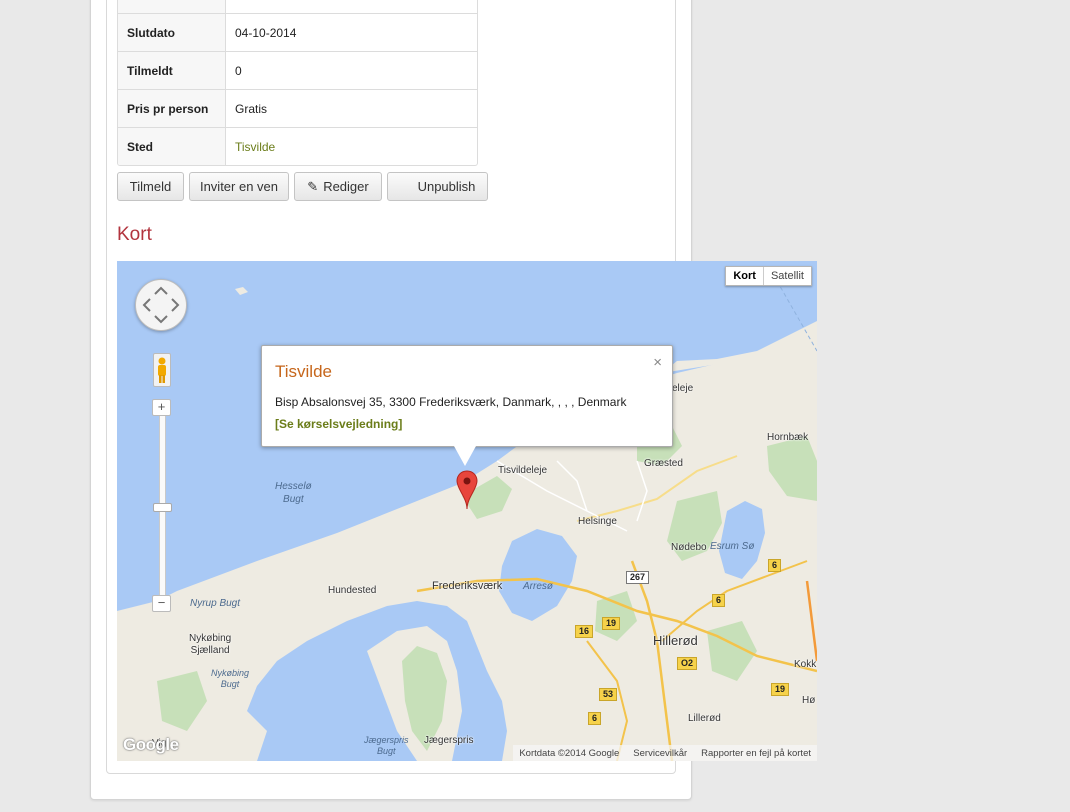  What do you see at coordinates (449, 740) in the screenshot?
I see `place-label: Jægerspris` at bounding box center [449, 740].